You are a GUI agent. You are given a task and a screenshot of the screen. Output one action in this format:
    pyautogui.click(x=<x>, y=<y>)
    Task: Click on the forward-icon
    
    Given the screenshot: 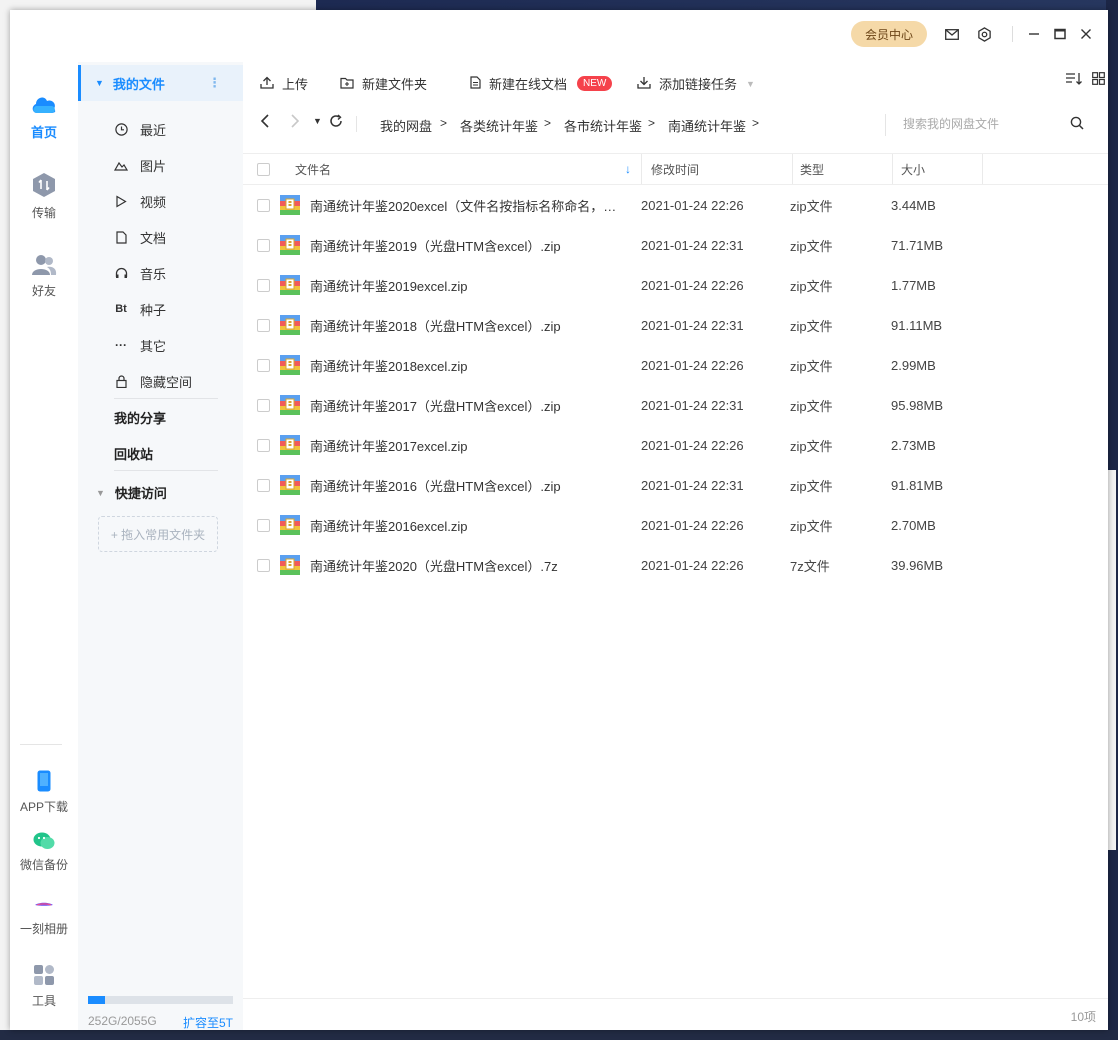 What is the action you would take?
    pyautogui.click(x=295, y=123)
    